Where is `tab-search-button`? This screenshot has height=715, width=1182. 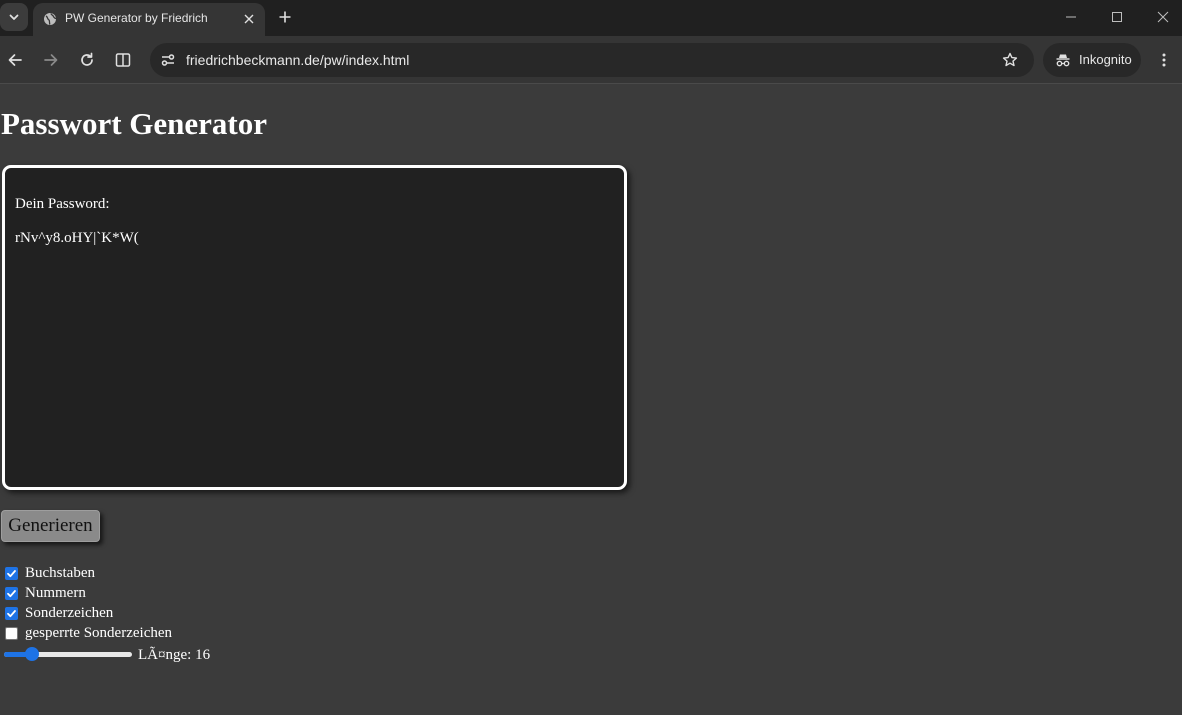 tab-search-button is located at coordinates (14, 17).